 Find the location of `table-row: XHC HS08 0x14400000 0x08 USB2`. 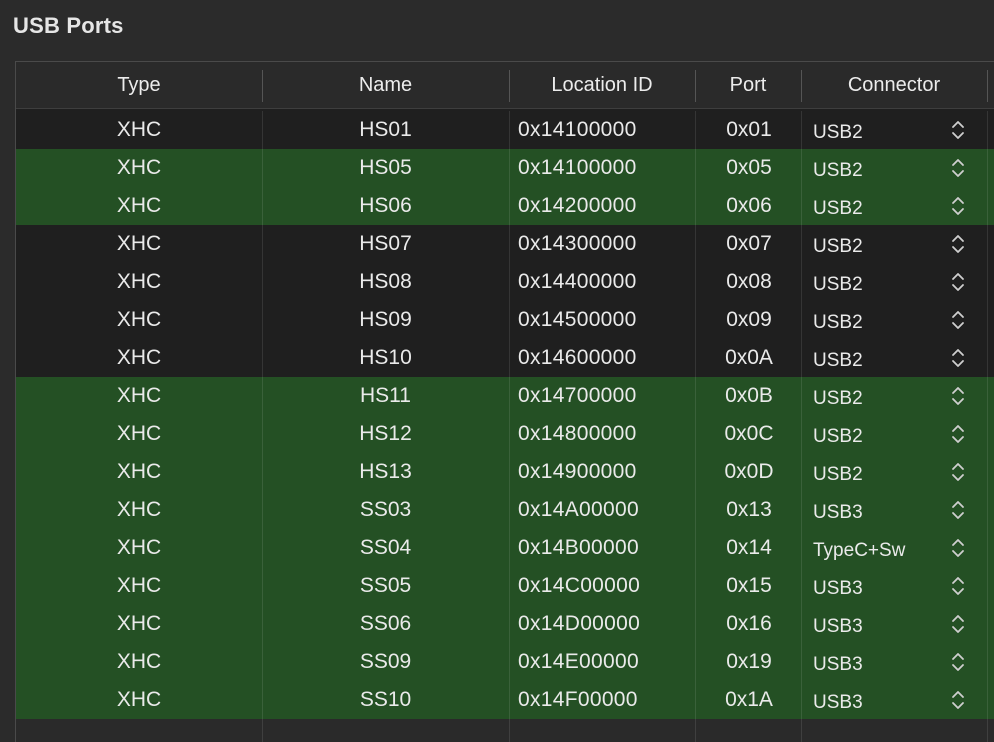

table-row: XHC HS08 0x14400000 0x08 USB2 is located at coordinates (505, 282).